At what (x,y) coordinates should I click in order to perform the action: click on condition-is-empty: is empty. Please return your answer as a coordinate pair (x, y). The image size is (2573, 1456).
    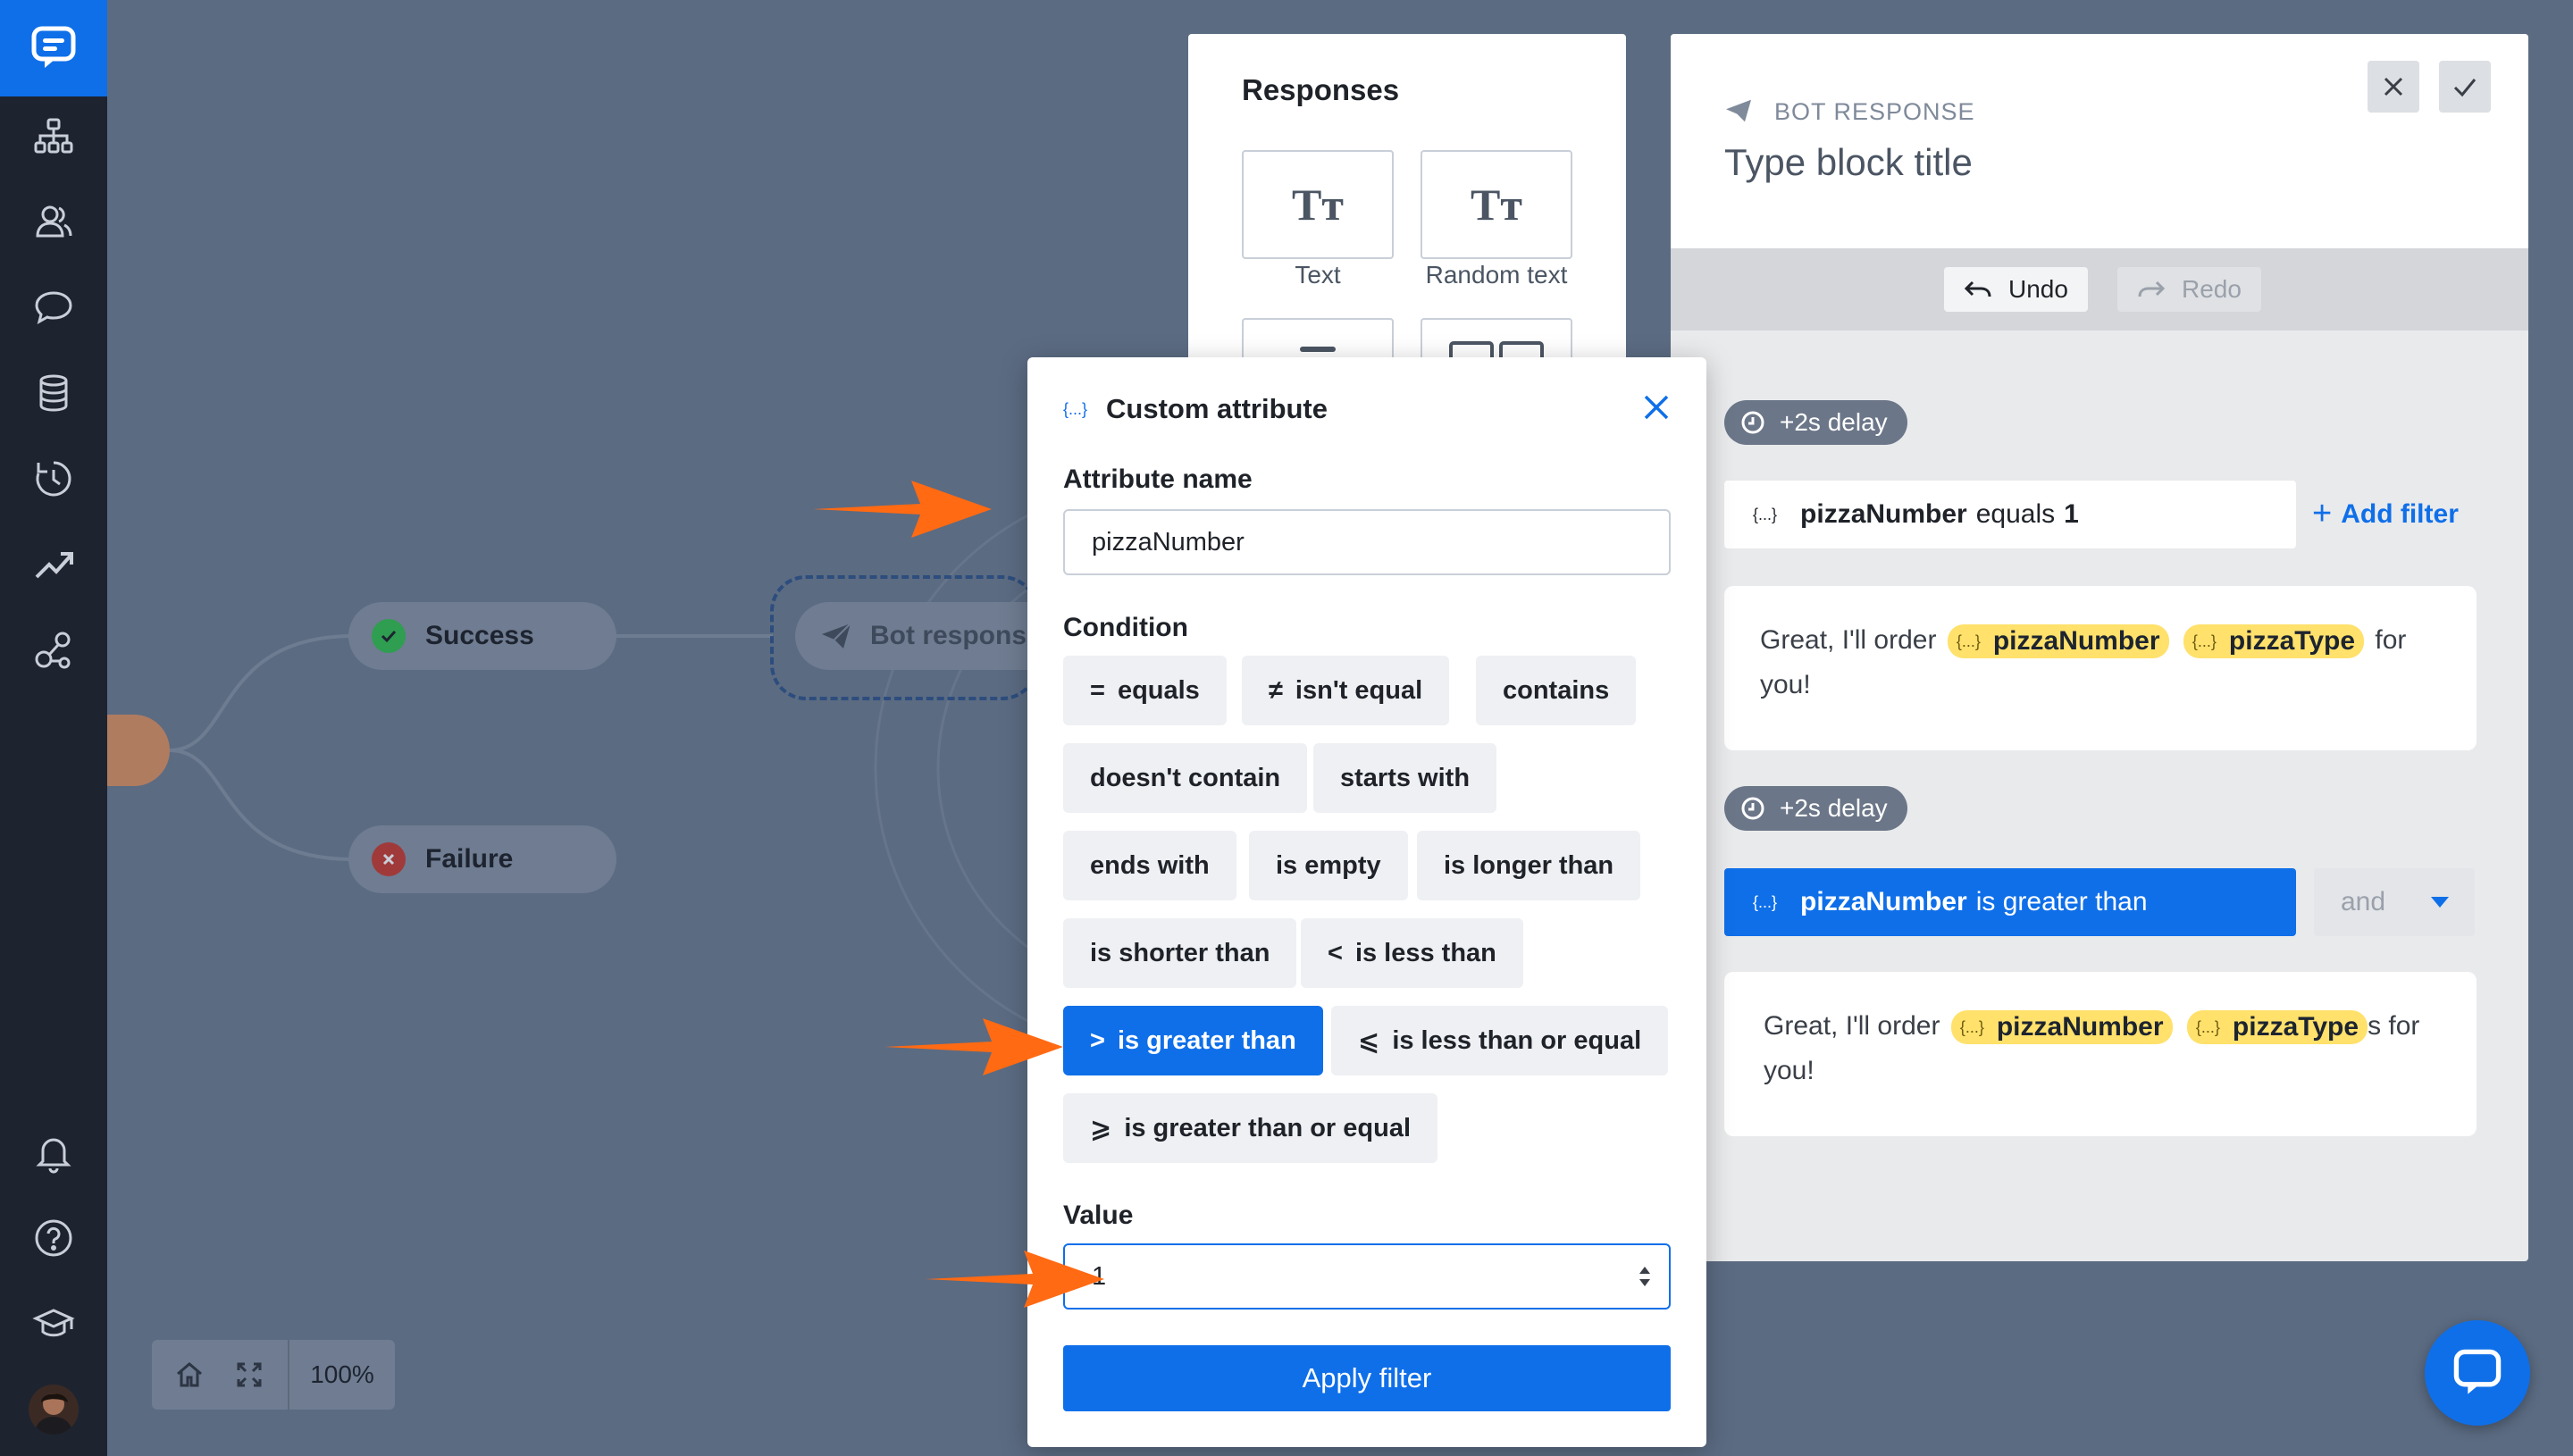
    Looking at the image, I should click on (1328, 865).